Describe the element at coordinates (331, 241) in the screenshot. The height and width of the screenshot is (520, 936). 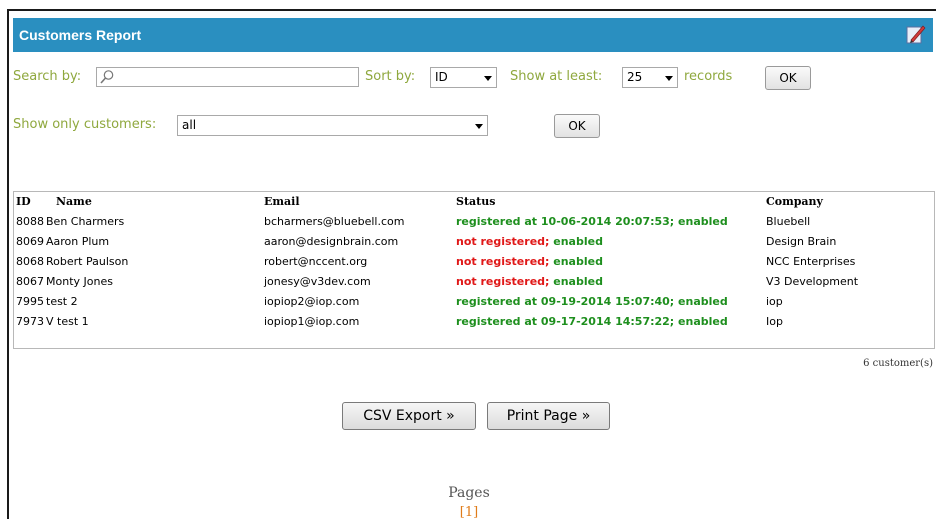
I see `cell-email: aaron@designbrain.com` at that location.